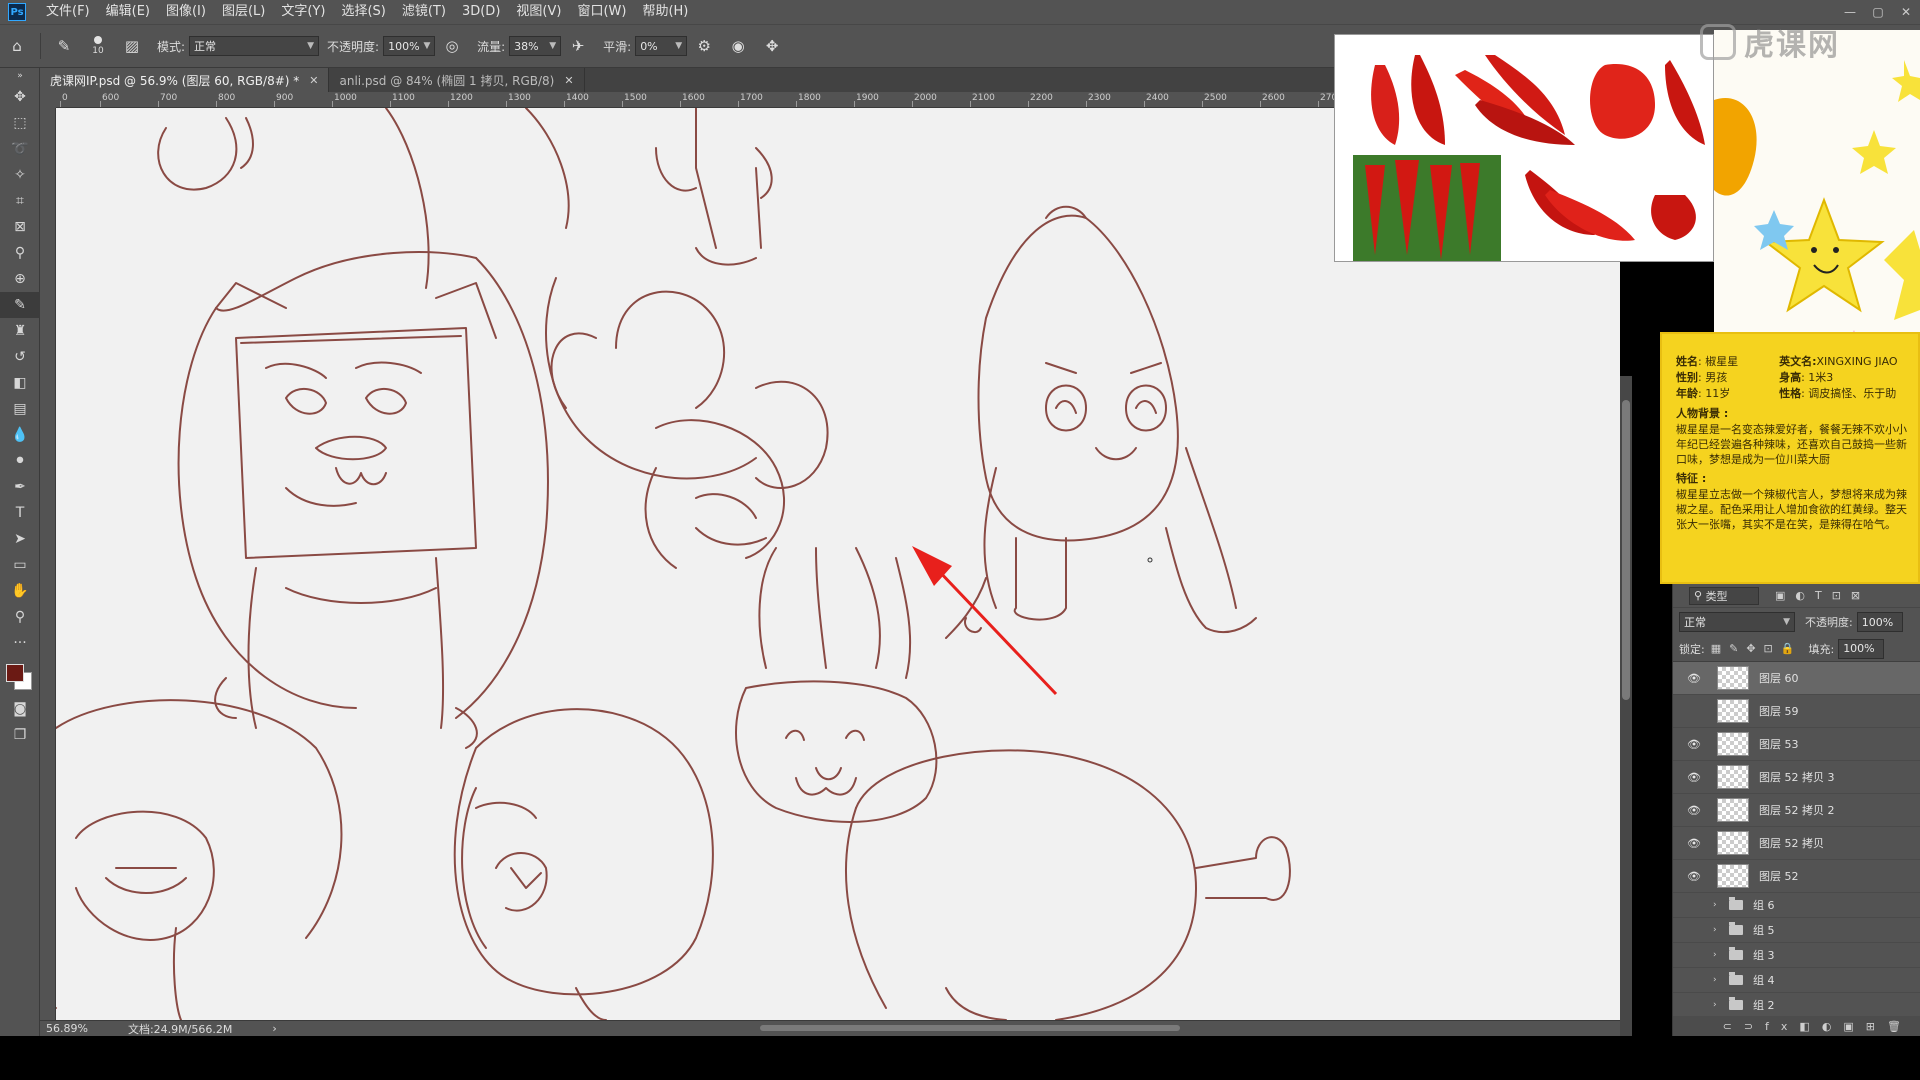  What do you see at coordinates (20, 97) in the screenshot?
I see `move-tool-icon: ✥` at bounding box center [20, 97].